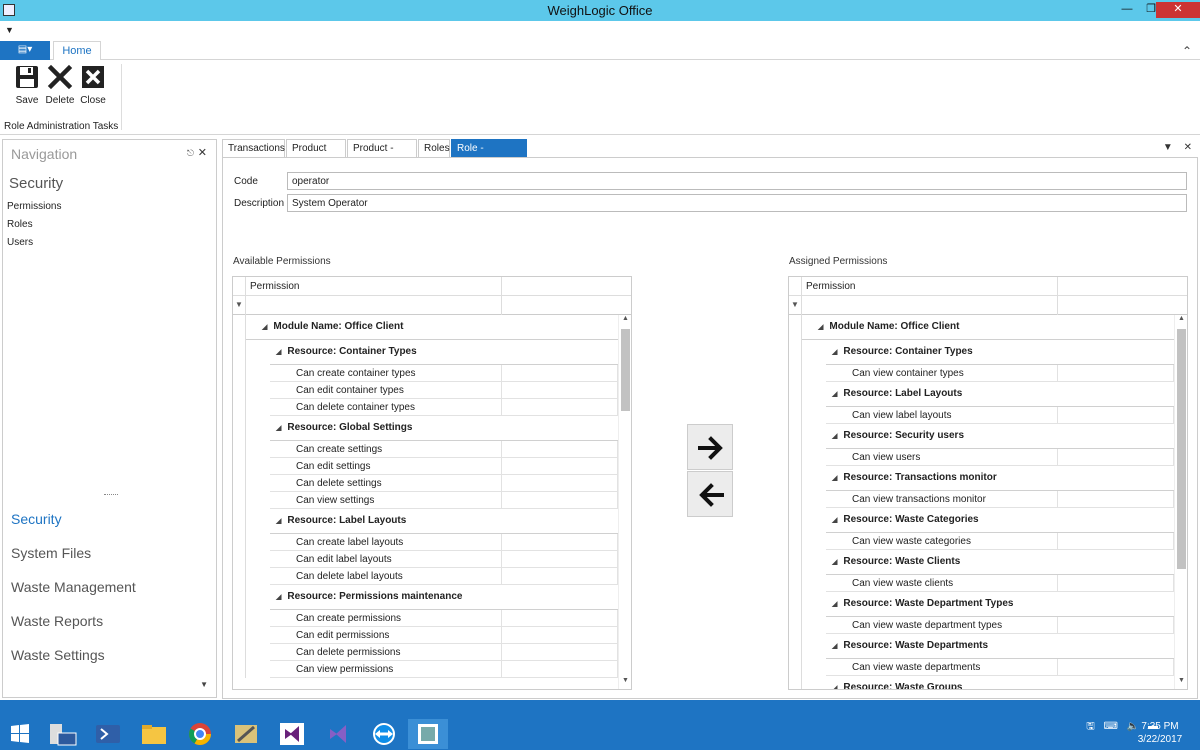 The width and height of the screenshot is (1200, 752). What do you see at coordinates (154, 734) in the screenshot?
I see `file-explorer-icon` at bounding box center [154, 734].